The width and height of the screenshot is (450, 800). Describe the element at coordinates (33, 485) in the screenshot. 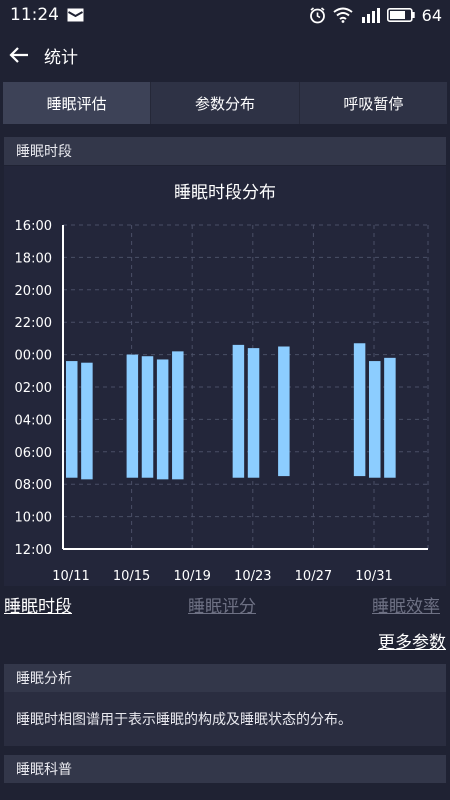

I see `y-tick-label: 08:00` at that location.